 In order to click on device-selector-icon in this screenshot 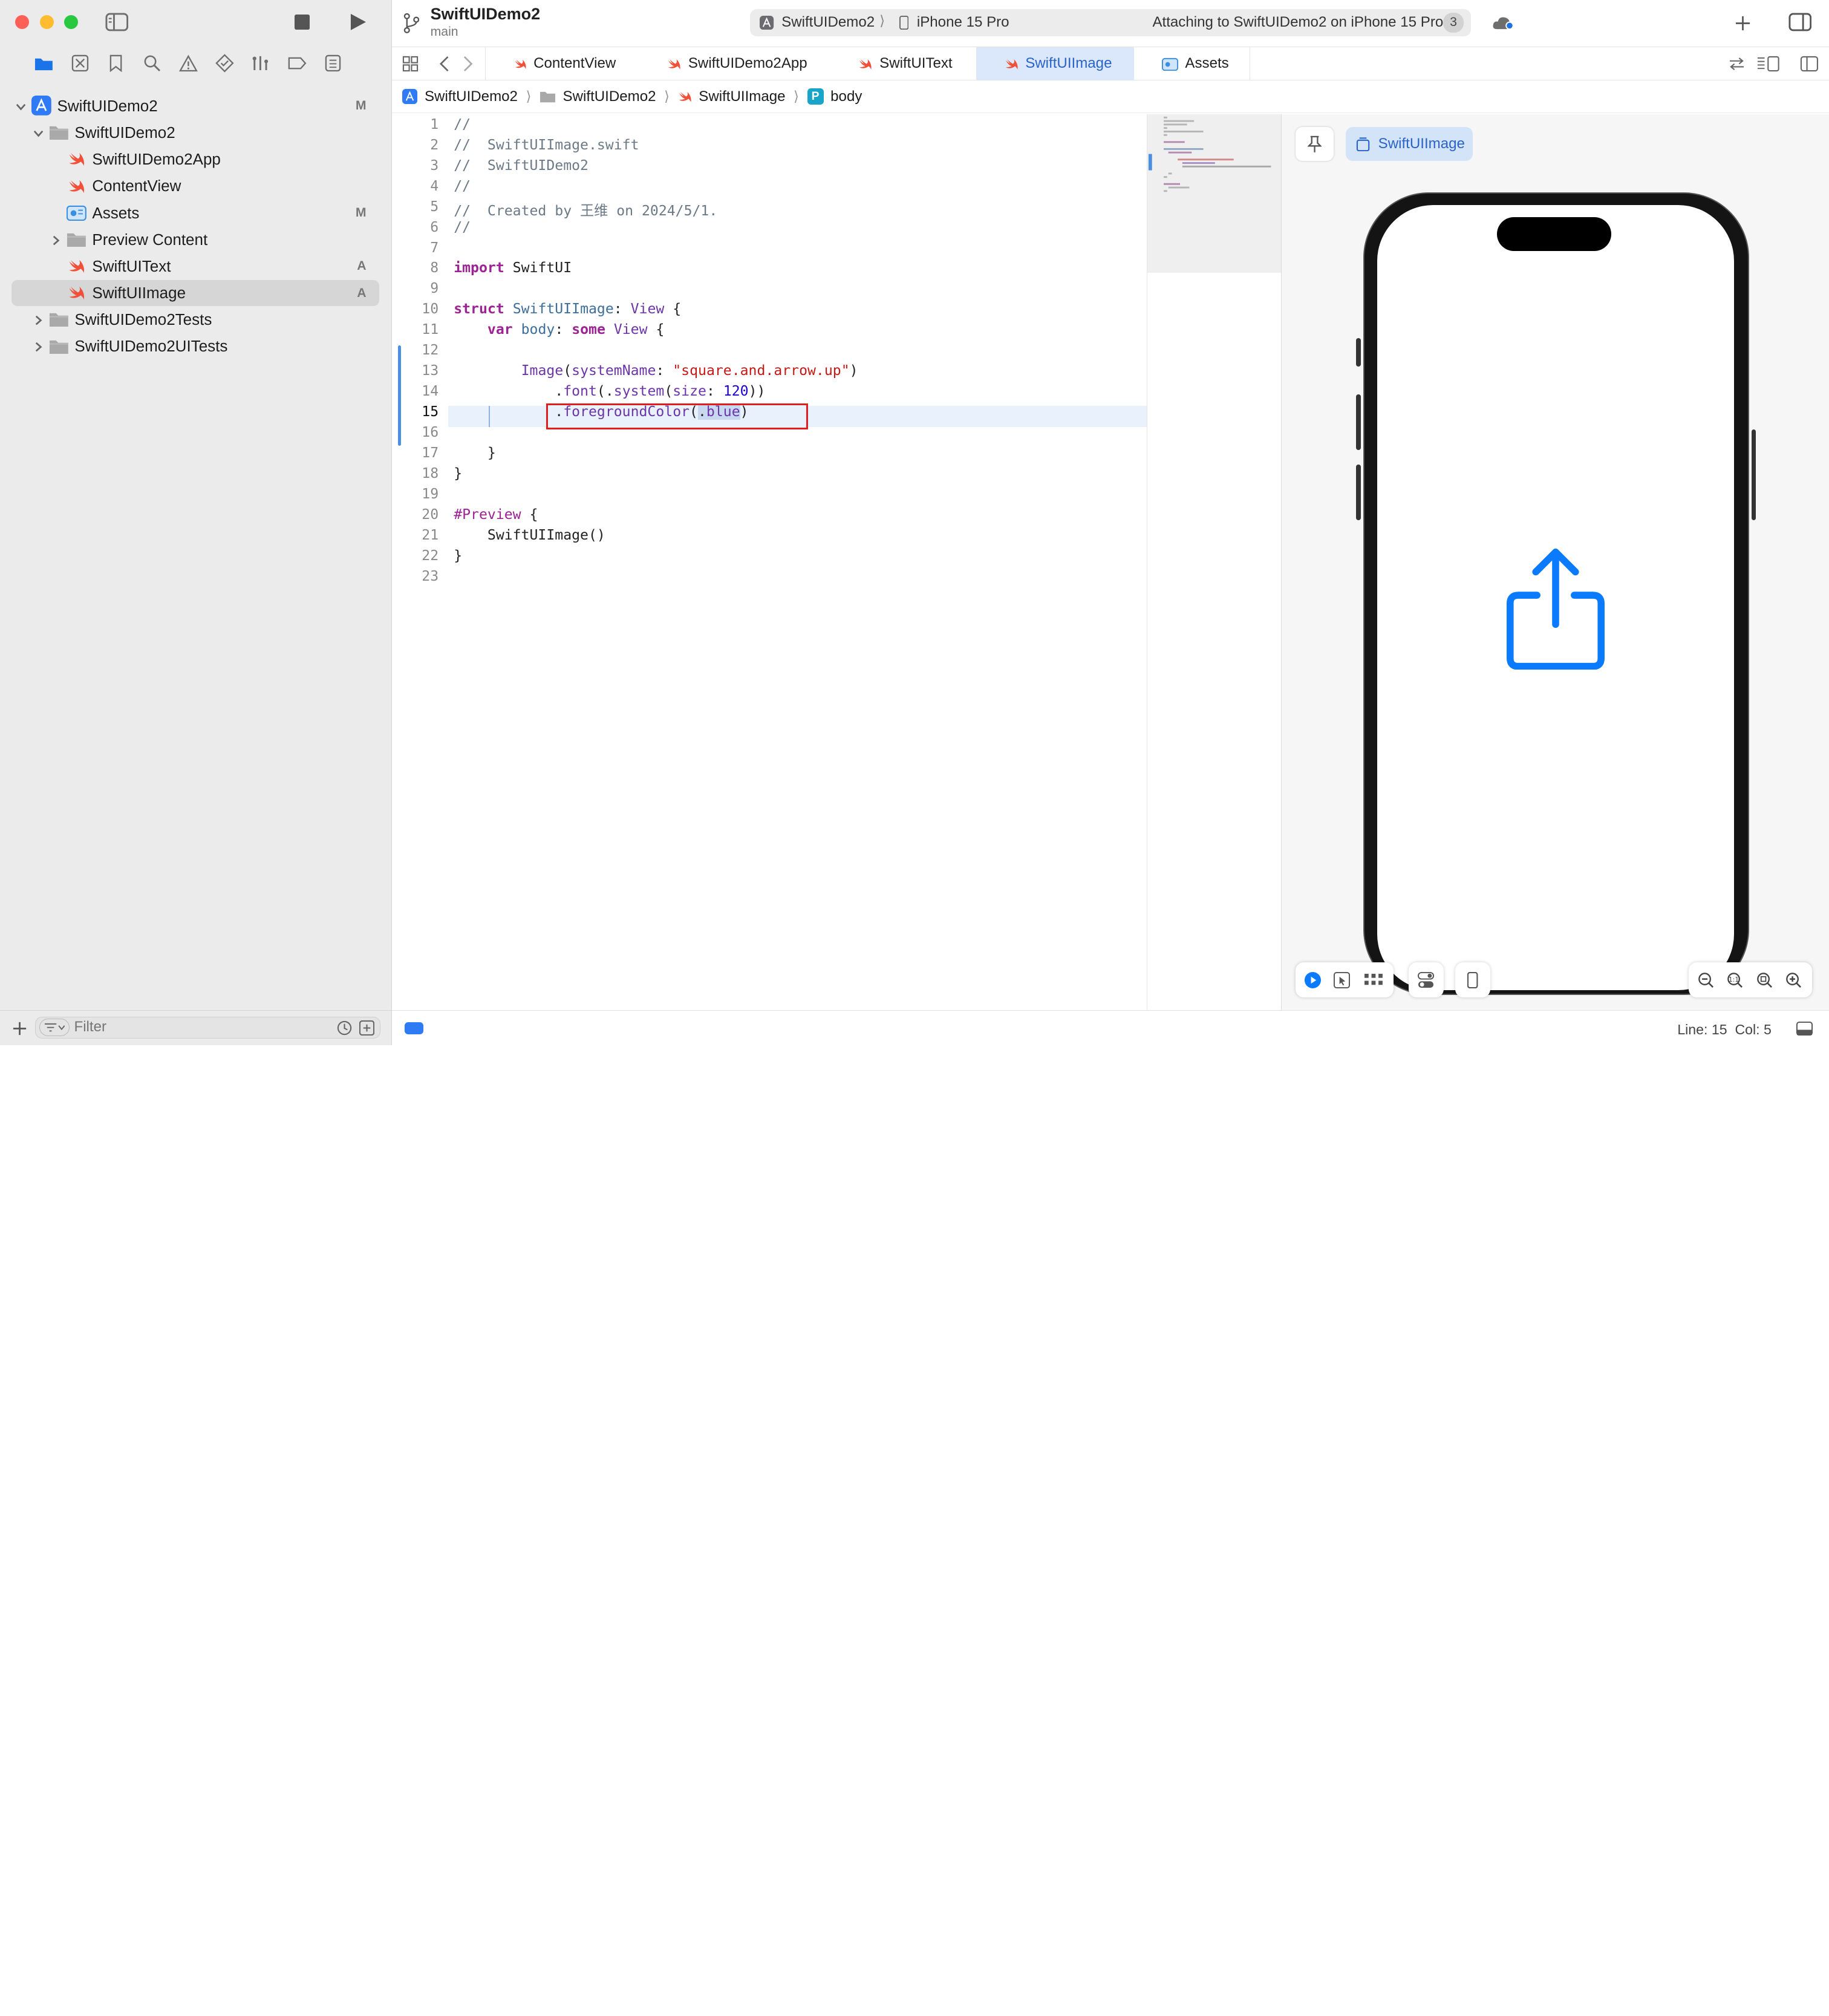, I will do `click(1472, 979)`.